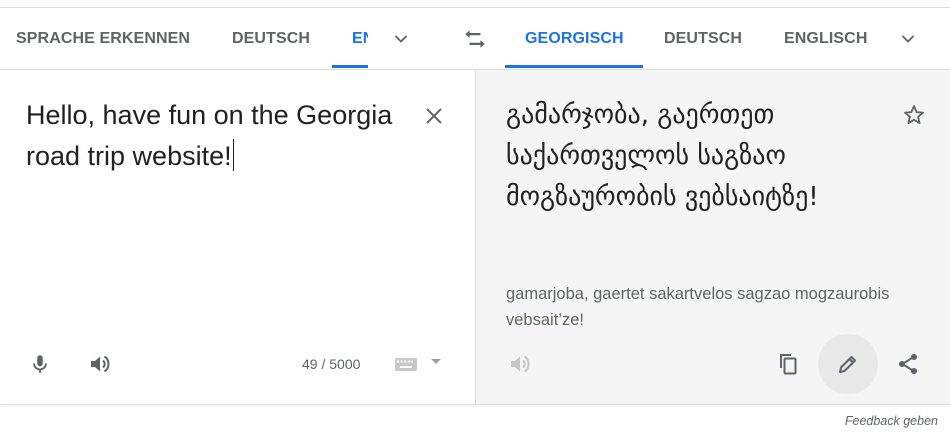  Describe the element at coordinates (271, 38) in the screenshot. I see `tab-source-deutsch: DEUTSCH` at that location.